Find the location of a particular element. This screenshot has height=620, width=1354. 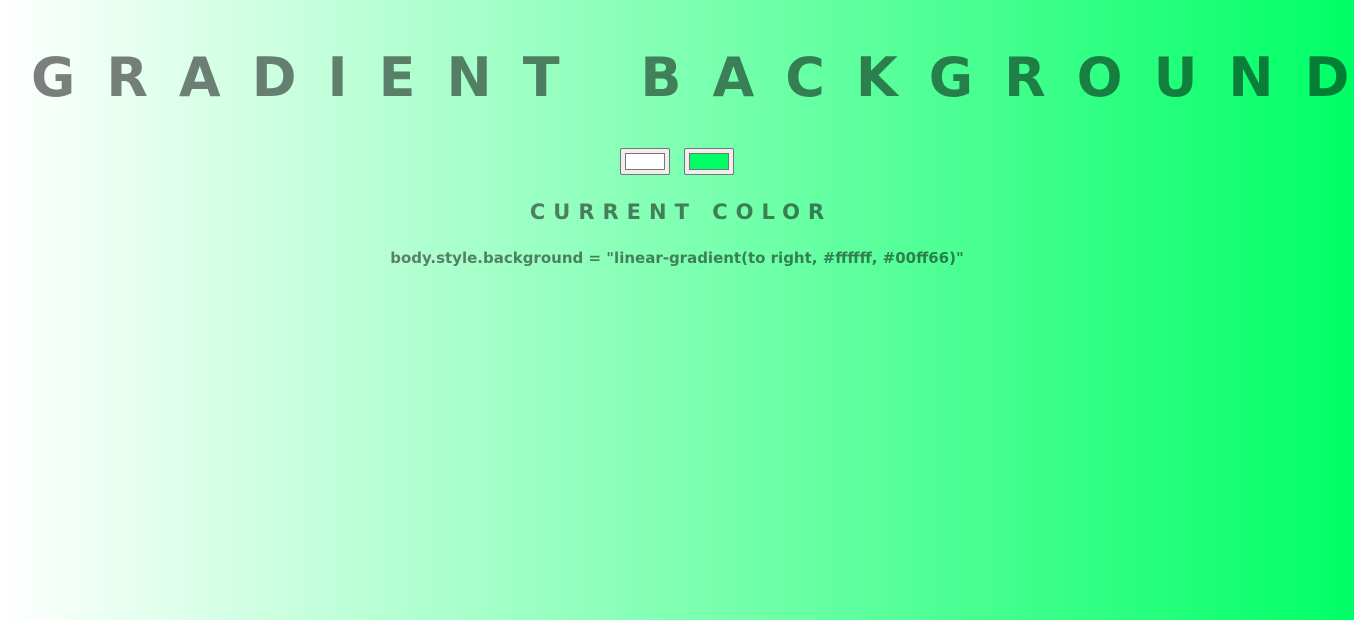

color-pickers is located at coordinates (677, 161).